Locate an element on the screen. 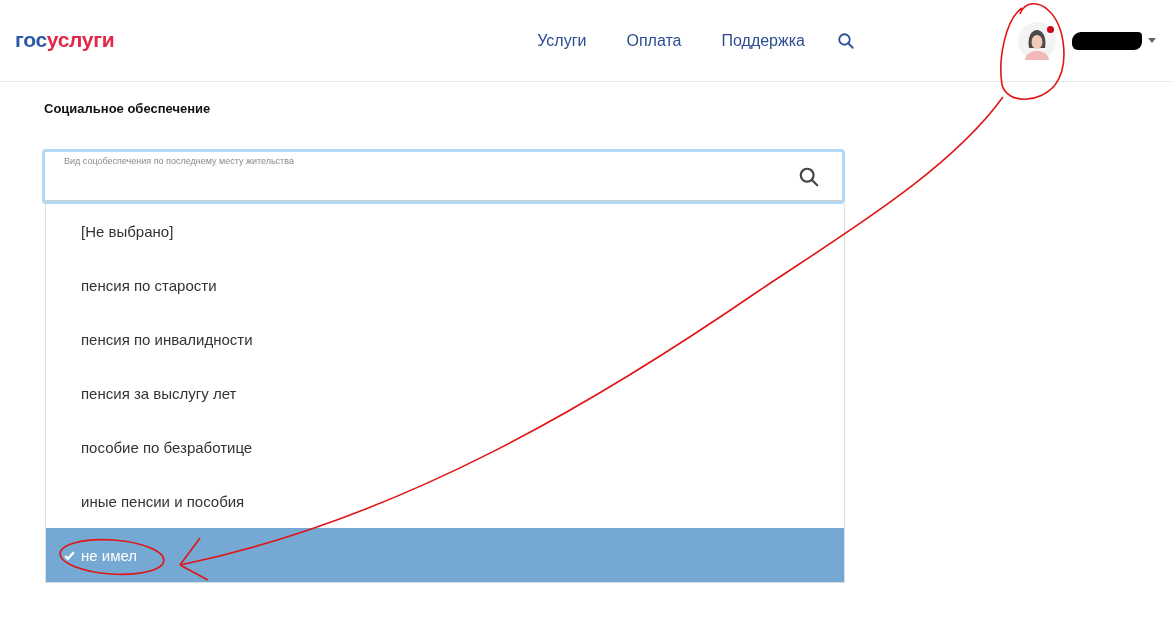 The image size is (1171, 617). section-title: Социальное обеспечение is located at coordinates (128, 108).